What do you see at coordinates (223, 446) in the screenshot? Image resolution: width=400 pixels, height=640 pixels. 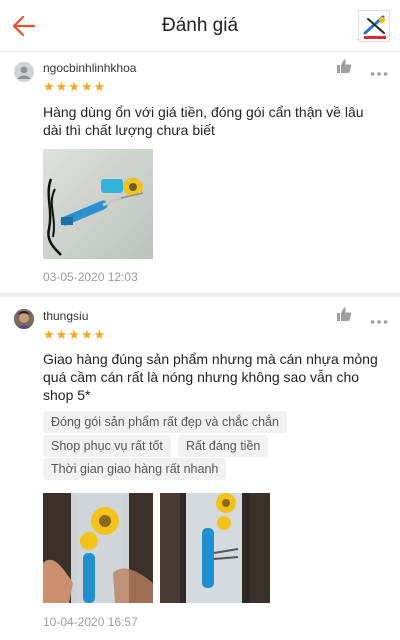 I see `review-tag: Rất đáng tiền` at bounding box center [223, 446].